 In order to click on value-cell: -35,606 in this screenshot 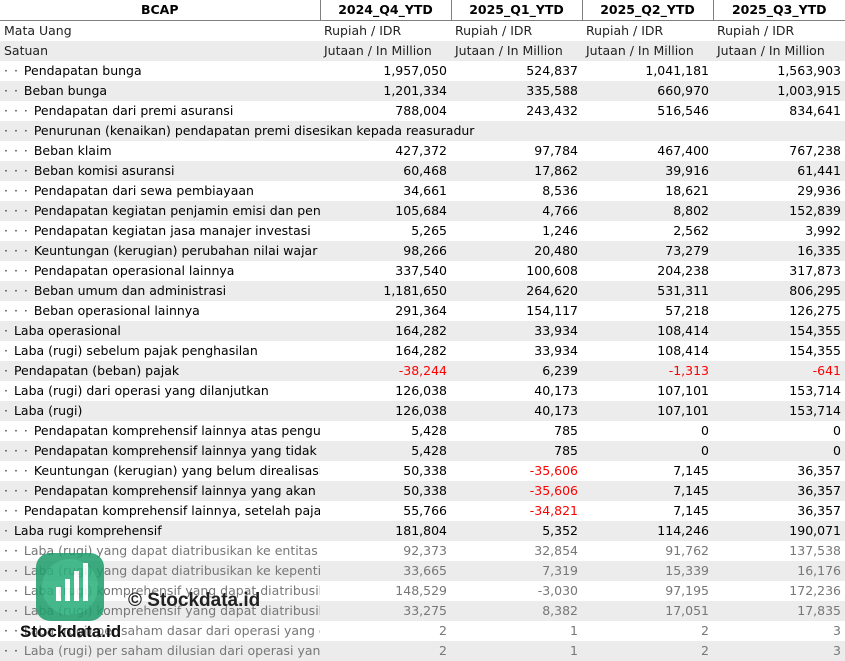, I will do `click(516, 471)`.